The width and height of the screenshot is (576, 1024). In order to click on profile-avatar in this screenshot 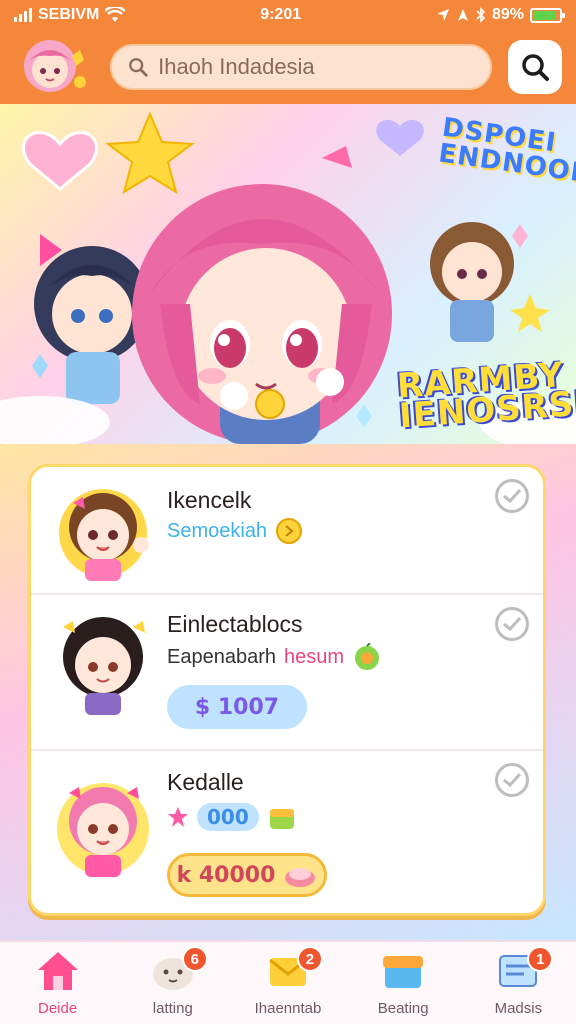, I will do `click(54, 67)`.